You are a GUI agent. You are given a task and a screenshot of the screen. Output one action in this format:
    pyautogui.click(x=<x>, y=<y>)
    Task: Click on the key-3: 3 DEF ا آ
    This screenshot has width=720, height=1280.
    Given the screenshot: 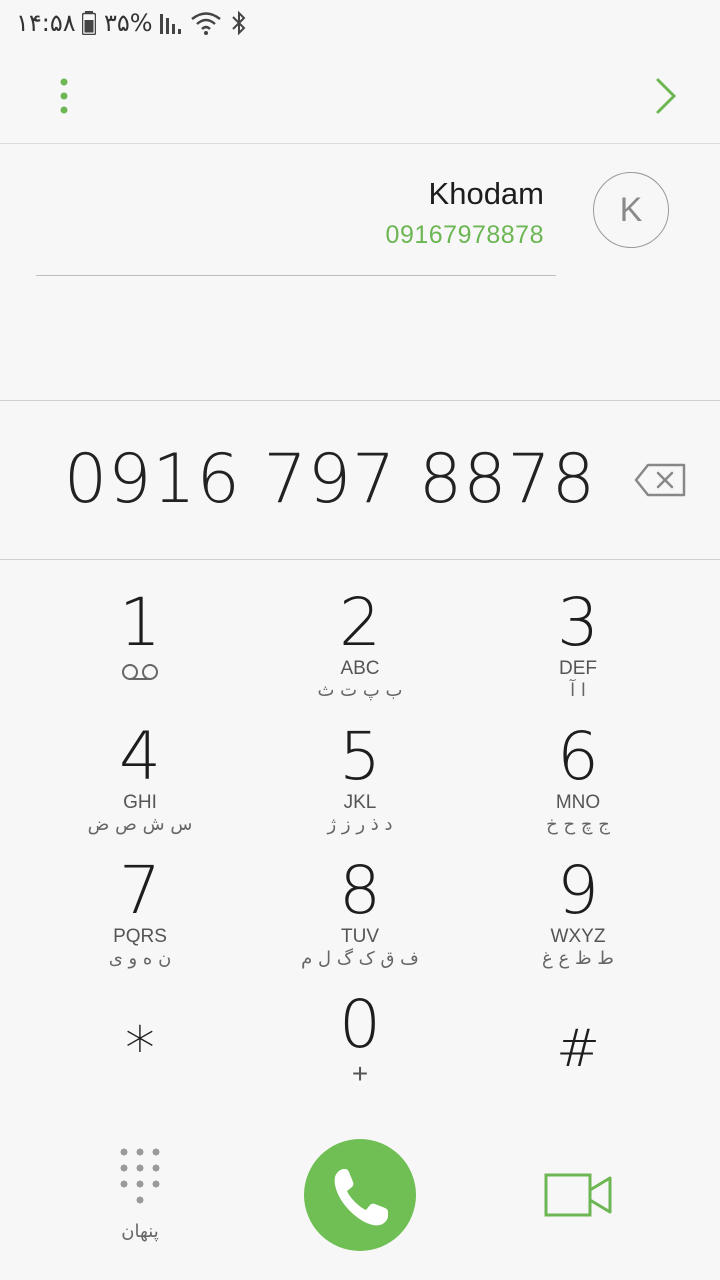 What is the action you would take?
    pyautogui.click(x=578, y=653)
    